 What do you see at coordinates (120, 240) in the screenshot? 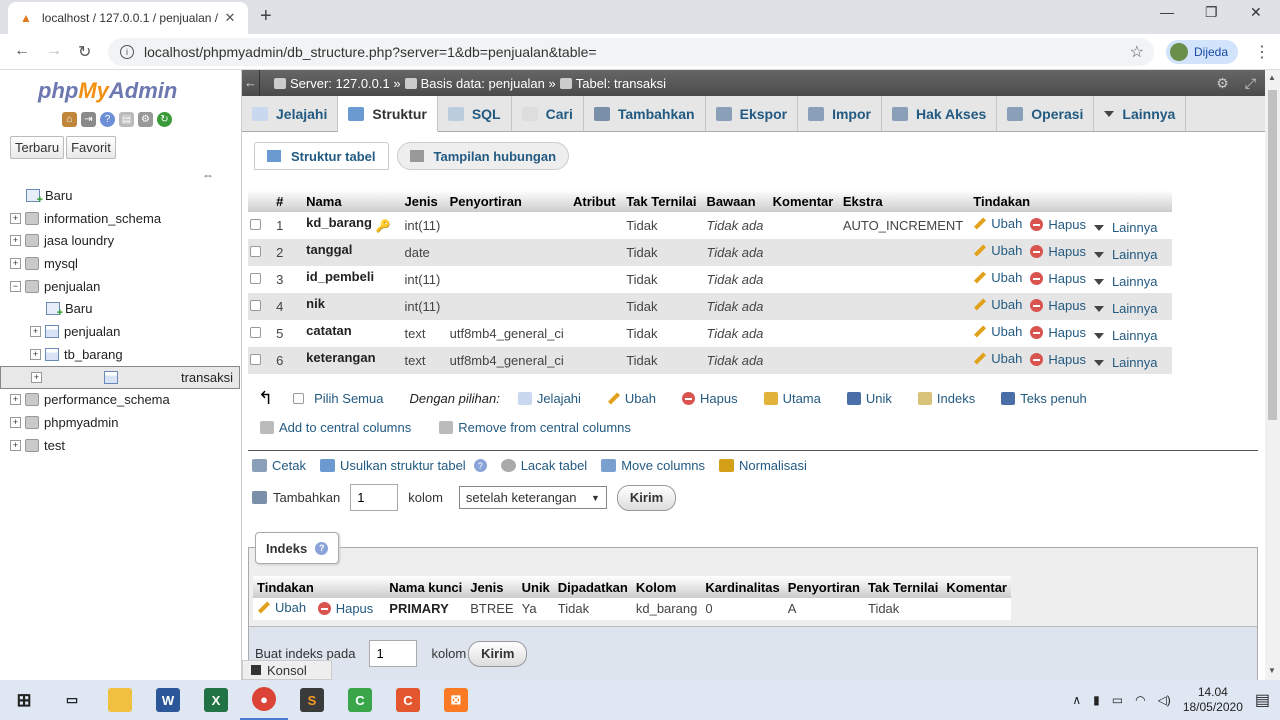
I see `tree-item: + jasa loundry` at bounding box center [120, 240].